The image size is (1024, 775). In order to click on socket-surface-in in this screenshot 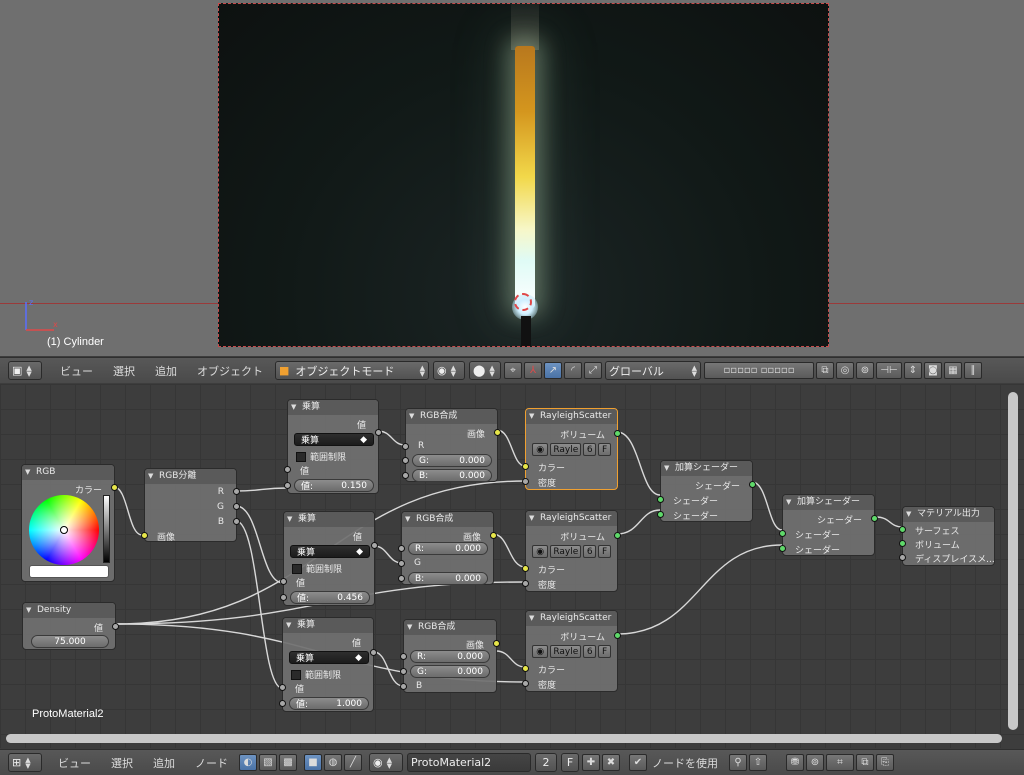, I will do `click(902, 529)`.